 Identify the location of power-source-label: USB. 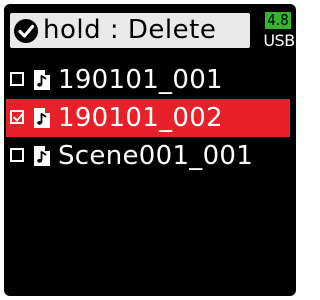
(279, 40).